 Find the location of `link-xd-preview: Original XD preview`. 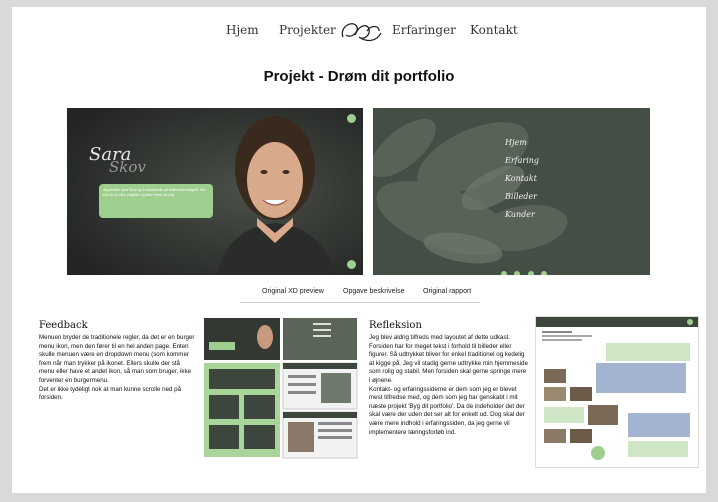

link-xd-preview: Original XD preview is located at coordinates (293, 291).